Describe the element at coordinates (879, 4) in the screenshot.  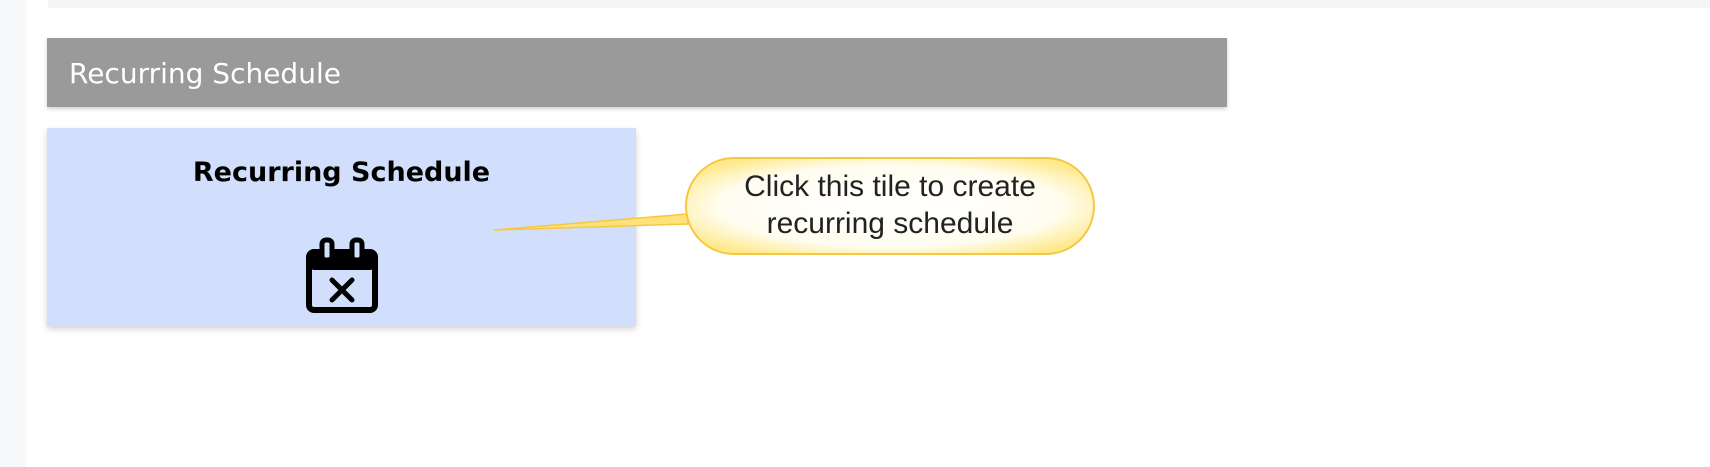
I see `top-bar` at that location.